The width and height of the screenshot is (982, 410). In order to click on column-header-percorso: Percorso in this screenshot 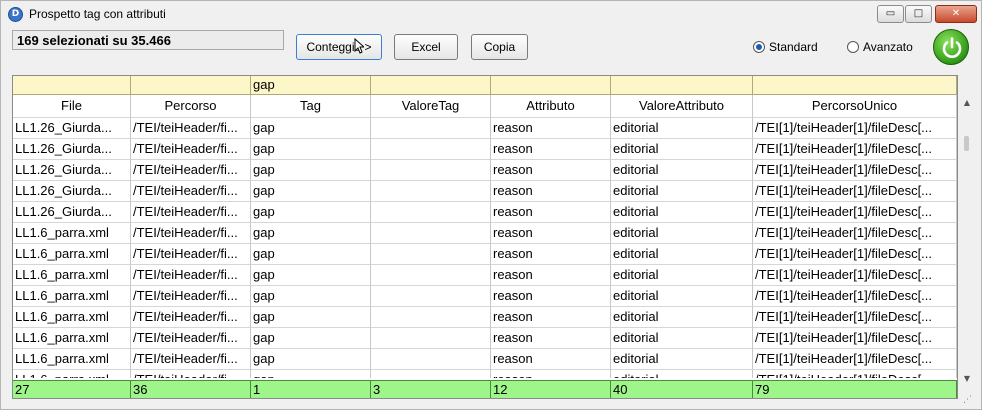, I will do `click(191, 106)`.